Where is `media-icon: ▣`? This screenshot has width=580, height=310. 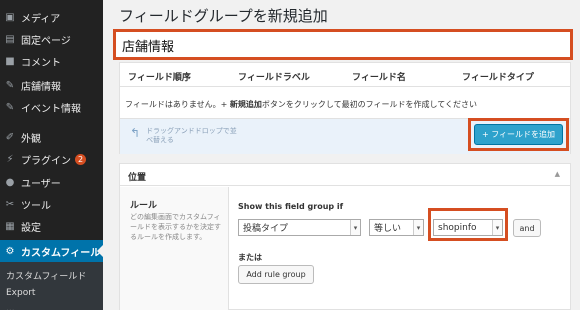
media-icon: ▣ is located at coordinates (10, 17).